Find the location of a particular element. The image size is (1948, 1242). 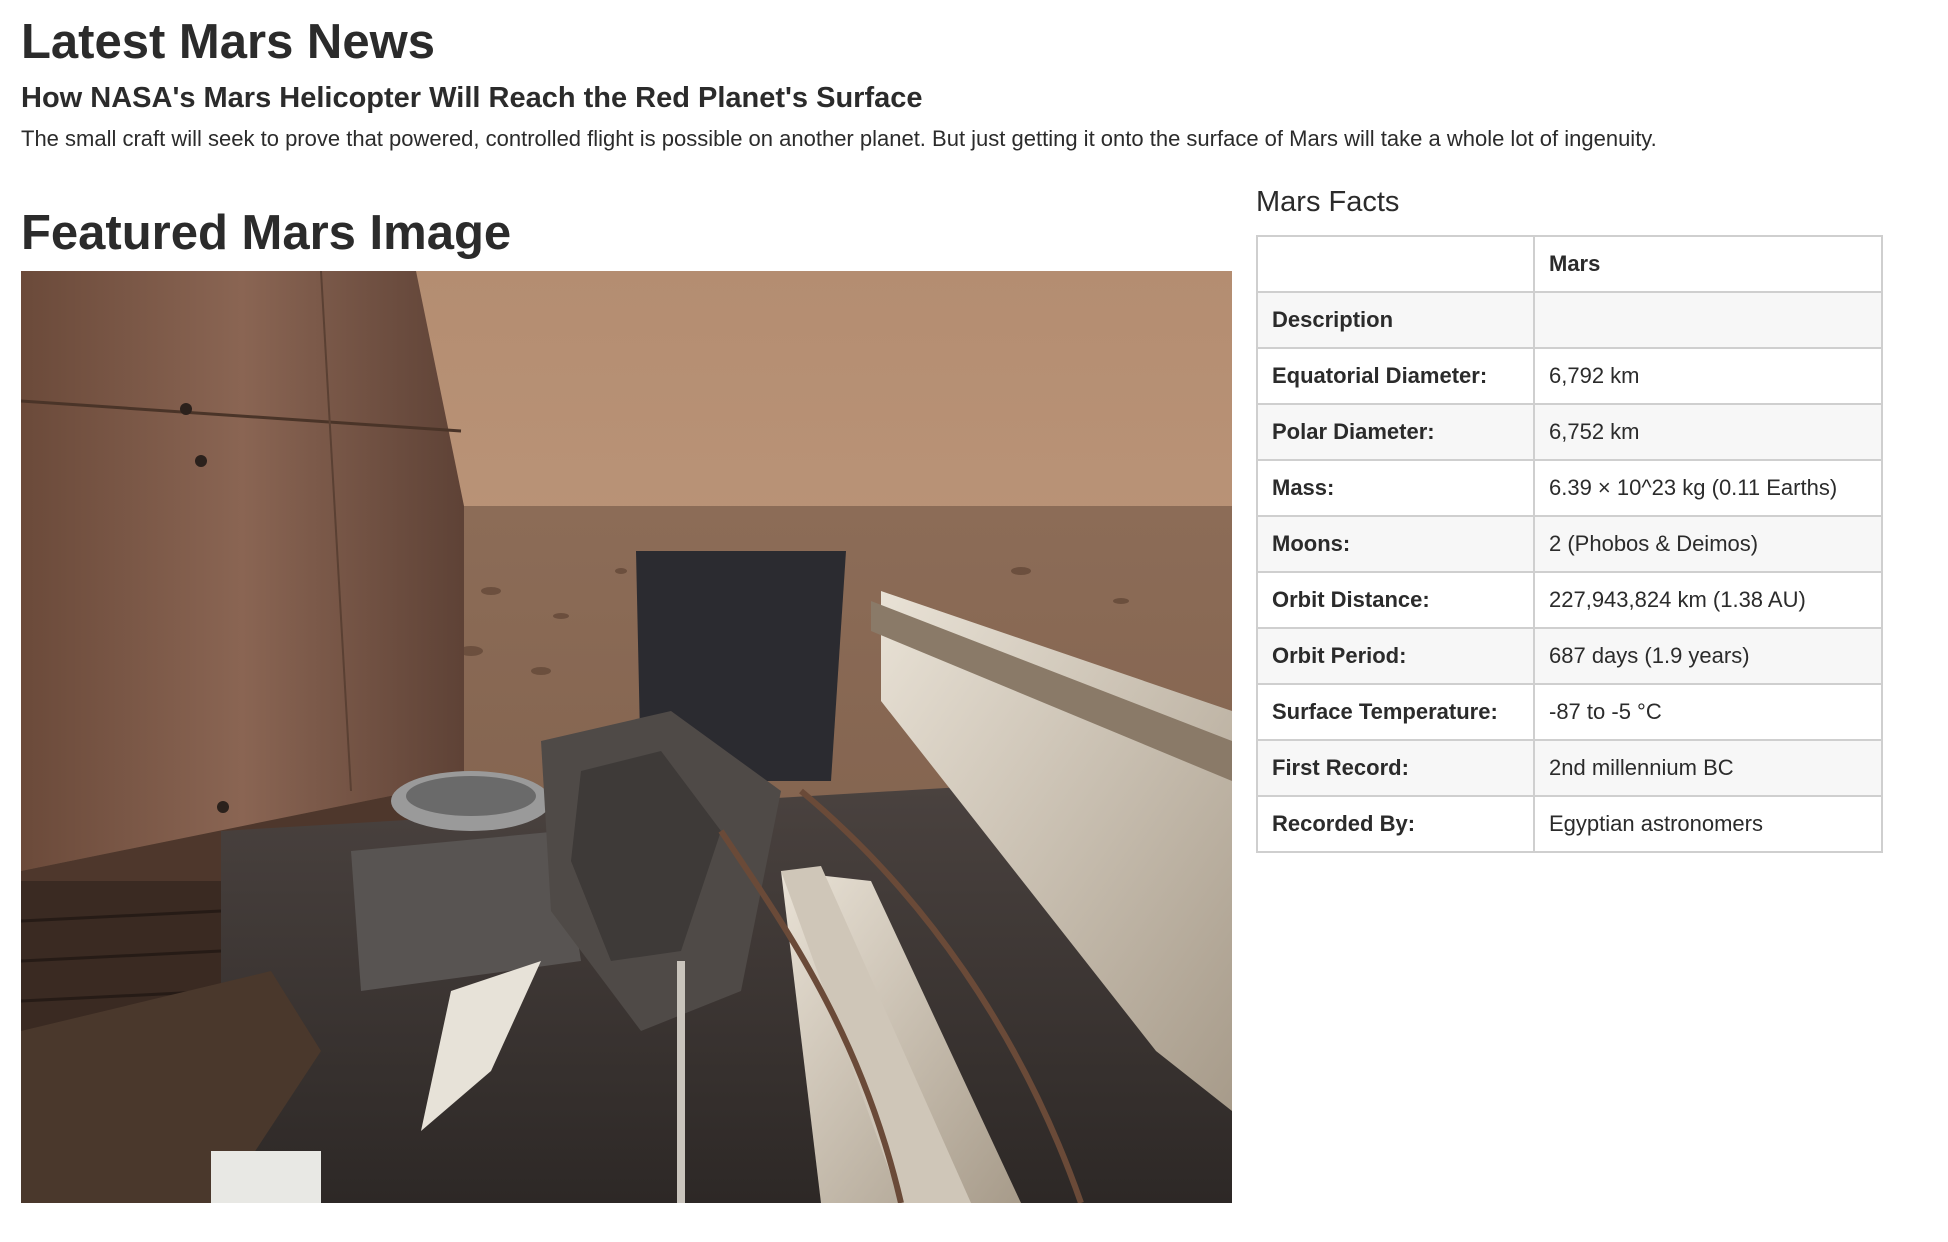

fact-value: 6,792 km is located at coordinates (1708, 376).